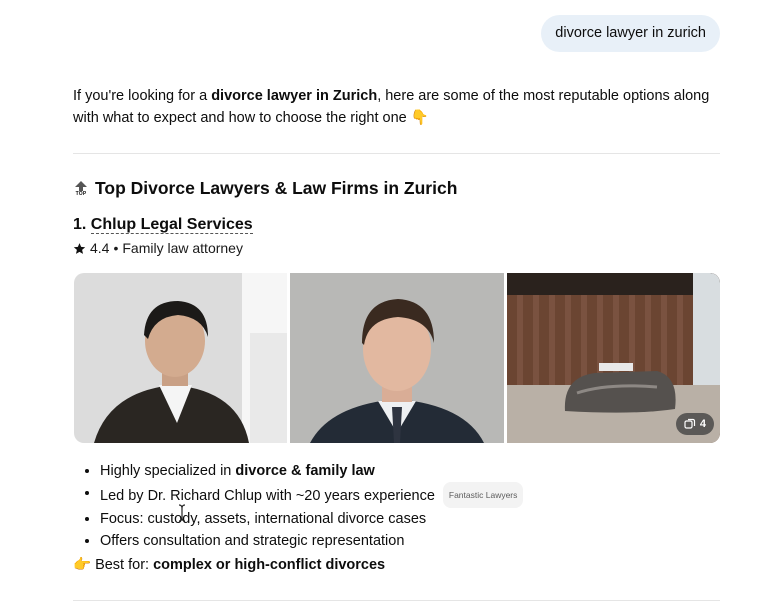 This screenshot has height=602, width=768. I want to click on gallery-photo-3: 4, so click(613, 358).